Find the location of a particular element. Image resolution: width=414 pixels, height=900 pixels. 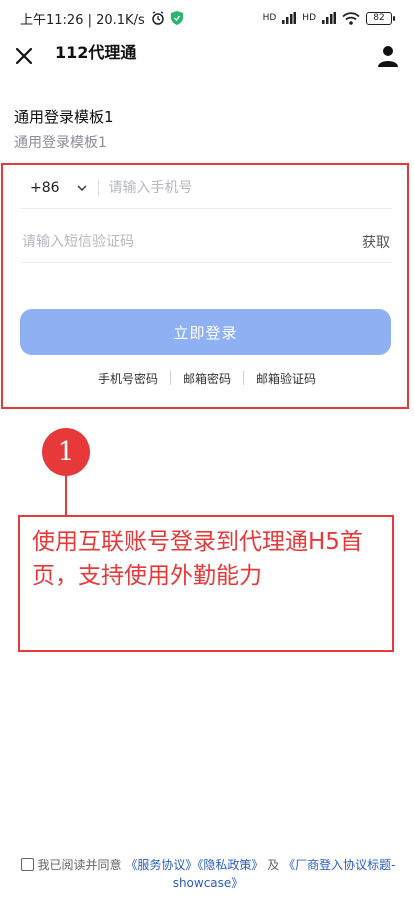

phone-row: +86 is located at coordinates (206, 188).